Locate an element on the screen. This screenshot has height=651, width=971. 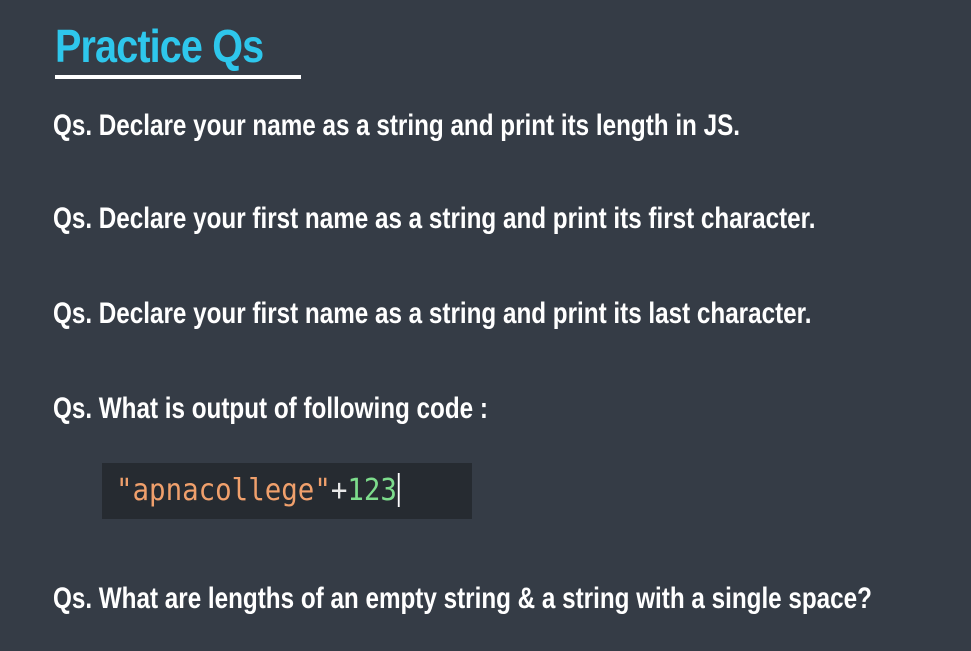
code-number-literal: 123 is located at coordinates (372, 490).